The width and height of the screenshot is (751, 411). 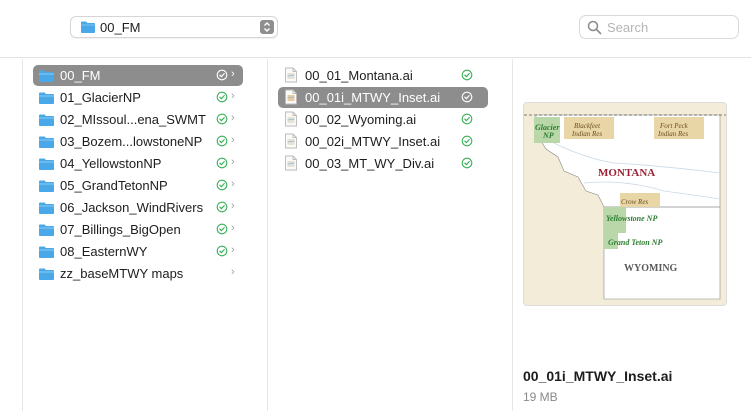 What do you see at coordinates (540, 397) in the screenshot?
I see `preview-file-size: 19 MB` at bounding box center [540, 397].